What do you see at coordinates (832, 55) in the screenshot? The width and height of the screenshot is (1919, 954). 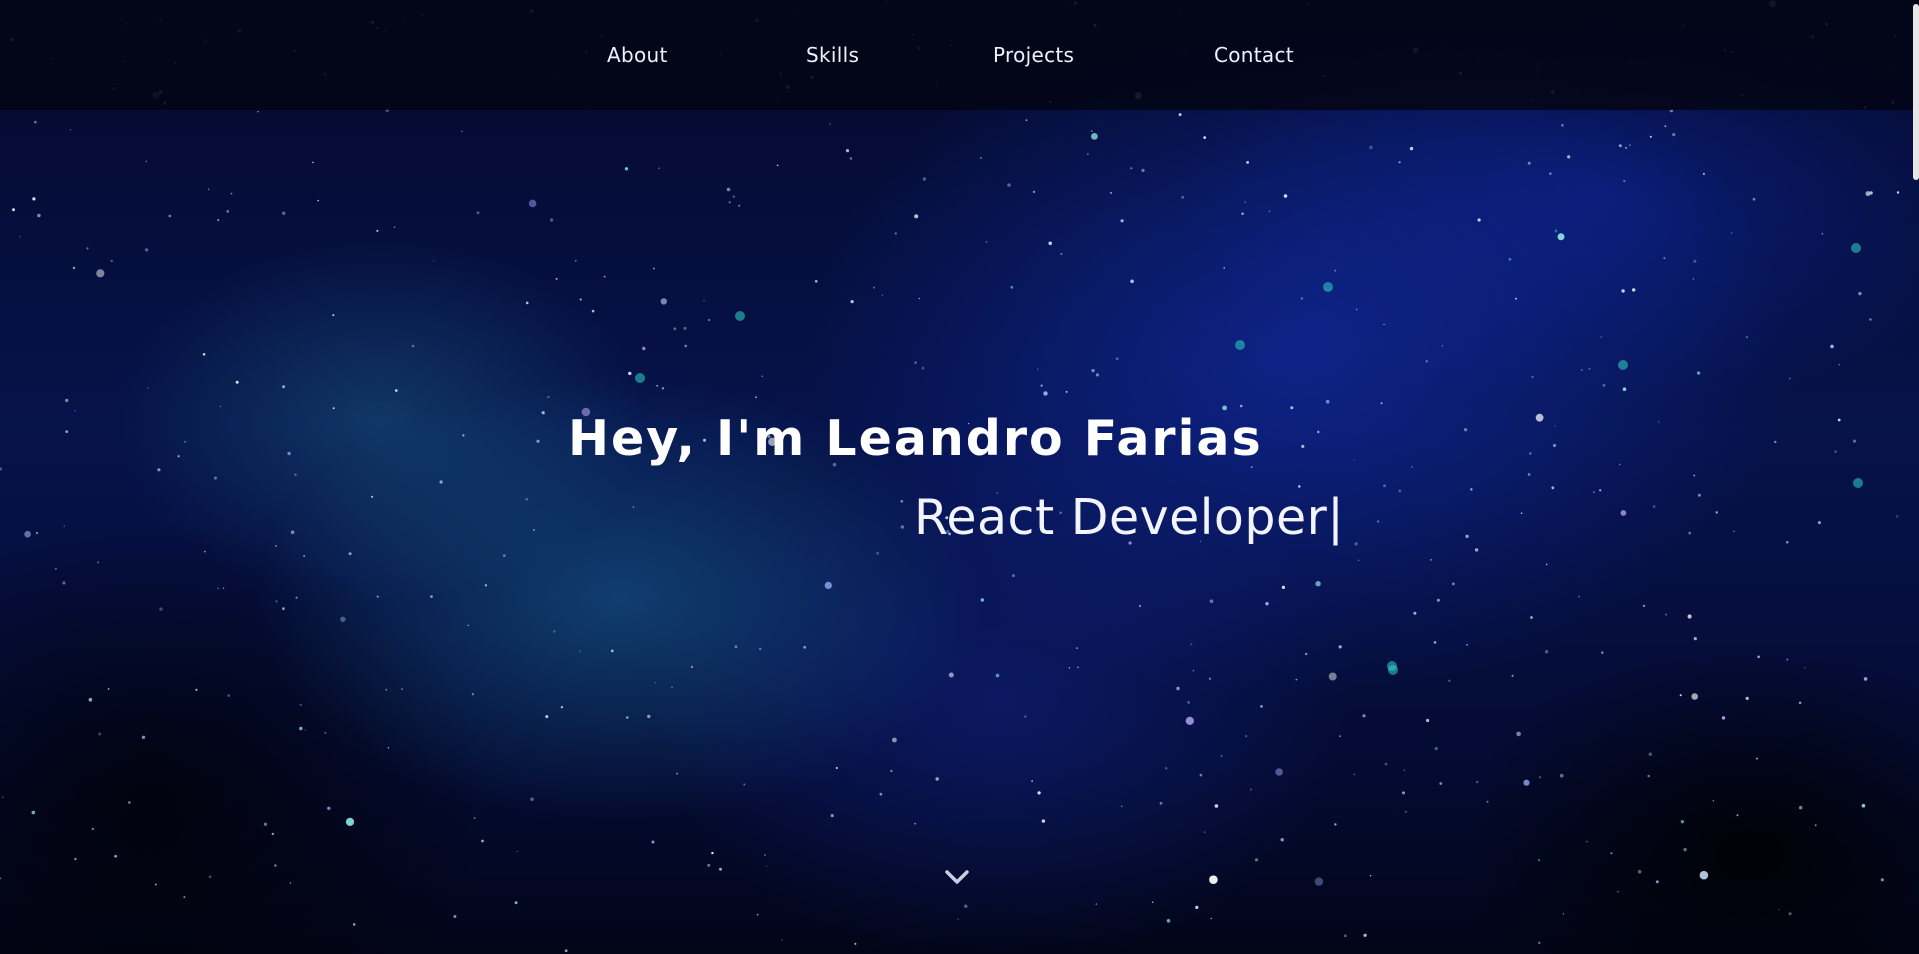 I see `nav-link-skills: Skills` at bounding box center [832, 55].